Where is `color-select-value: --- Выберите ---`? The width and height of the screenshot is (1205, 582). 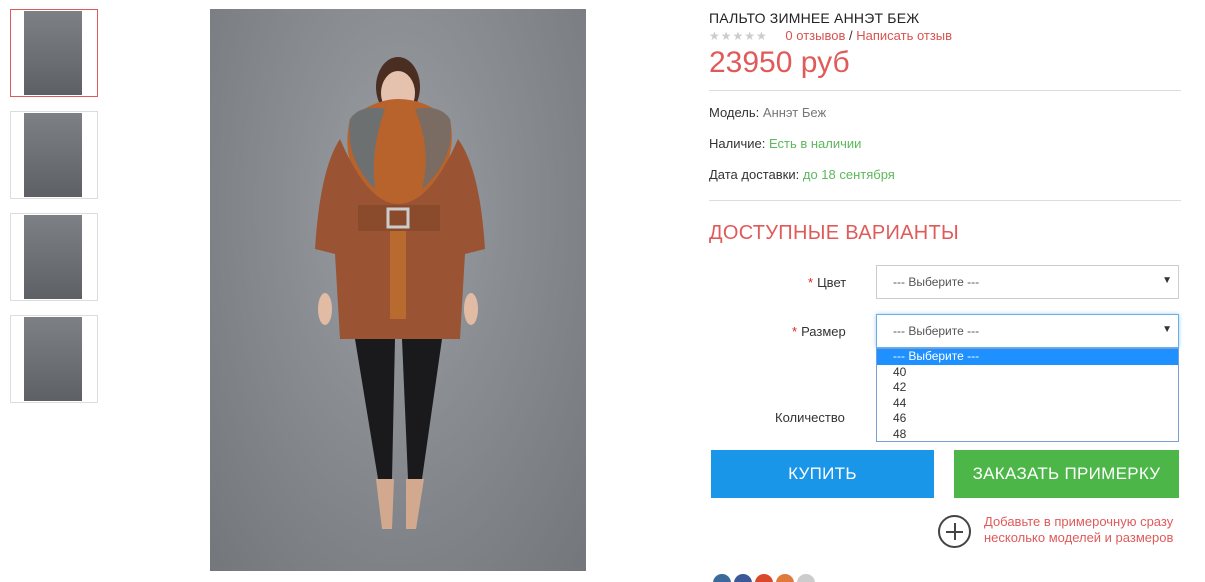 color-select-value: --- Выберите --- is located at coordinates (936, 282).